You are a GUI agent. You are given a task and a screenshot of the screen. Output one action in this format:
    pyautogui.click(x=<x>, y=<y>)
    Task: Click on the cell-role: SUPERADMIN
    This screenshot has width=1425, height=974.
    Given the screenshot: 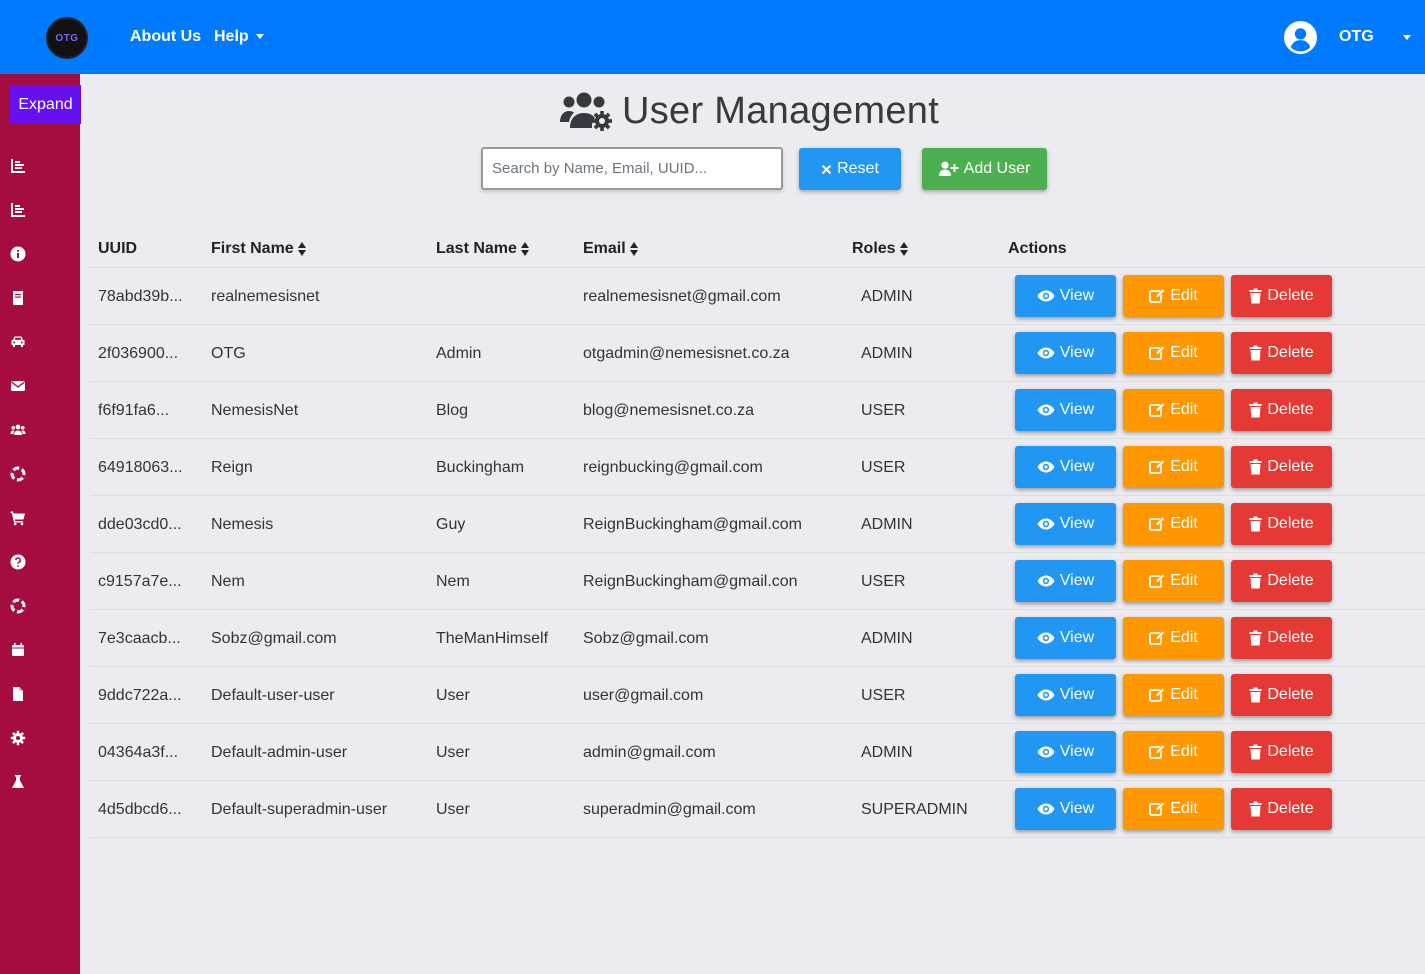 What is the action you would take?
    pyautogui.click(x=914, y=809)
    